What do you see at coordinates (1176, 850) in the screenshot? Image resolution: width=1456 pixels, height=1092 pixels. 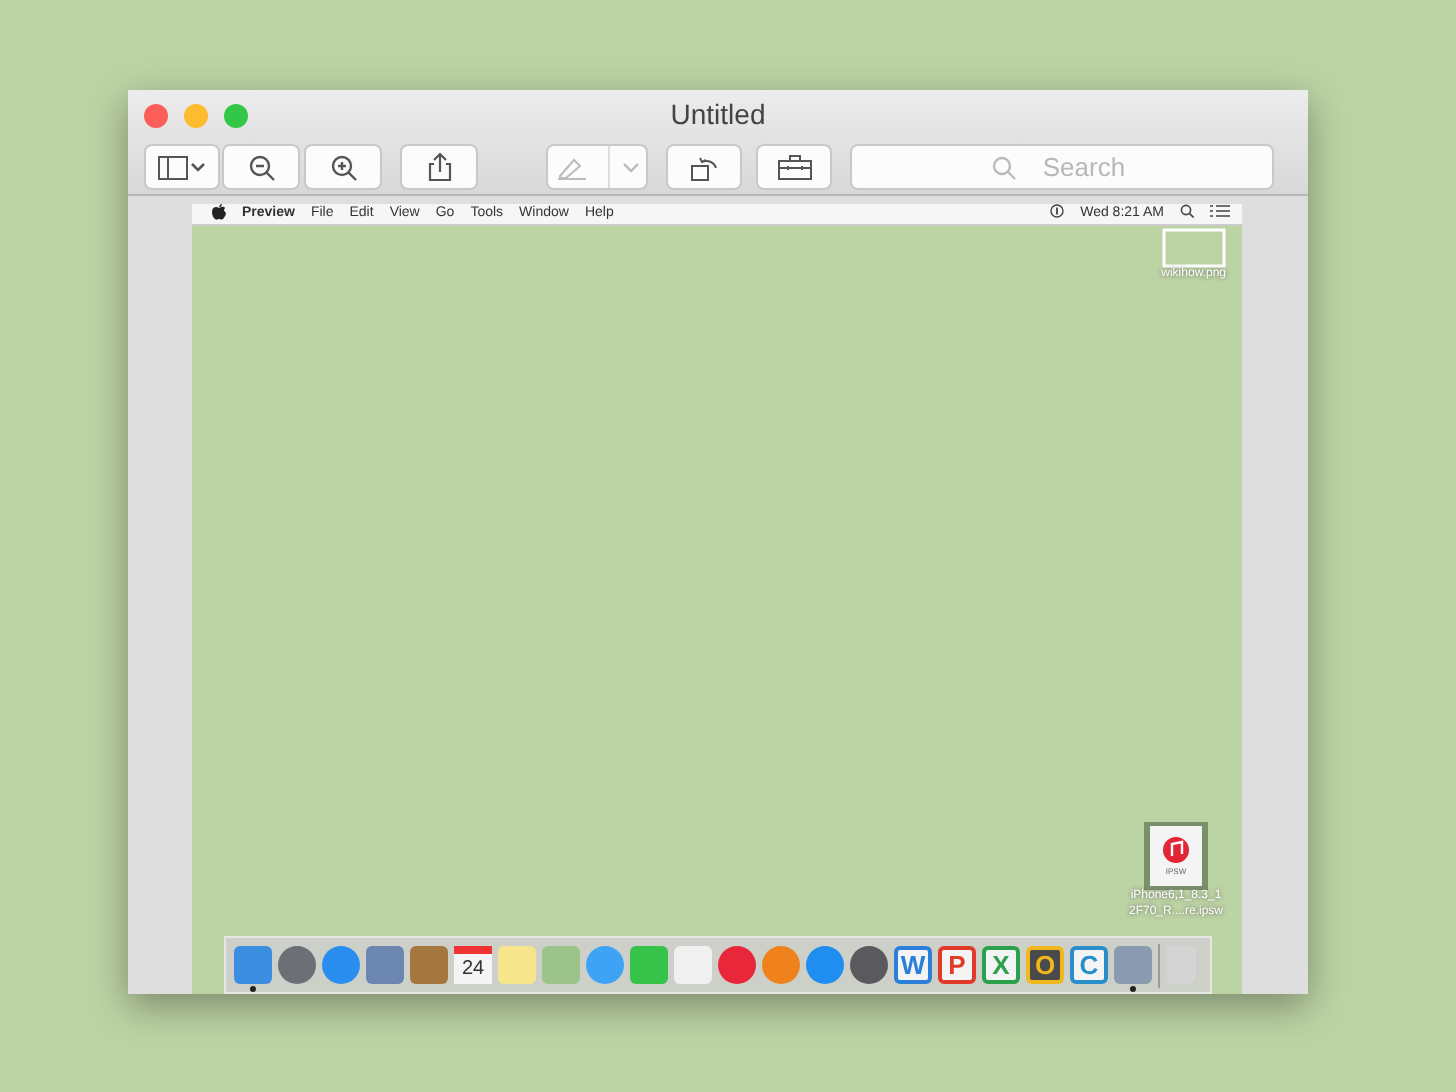 I see `music-note-icon` at bounding box center [1176, 850].